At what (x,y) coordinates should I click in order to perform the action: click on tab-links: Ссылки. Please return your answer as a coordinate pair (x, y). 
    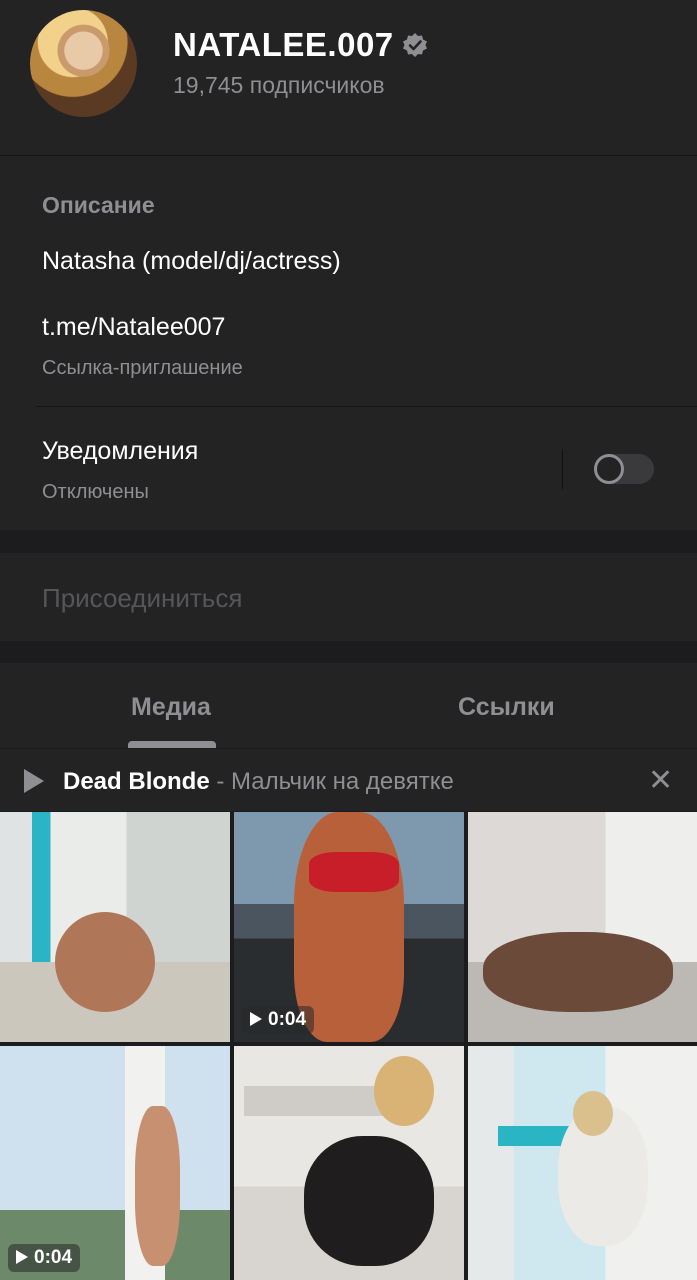
    Looking at the image, I should click on (506, 707).